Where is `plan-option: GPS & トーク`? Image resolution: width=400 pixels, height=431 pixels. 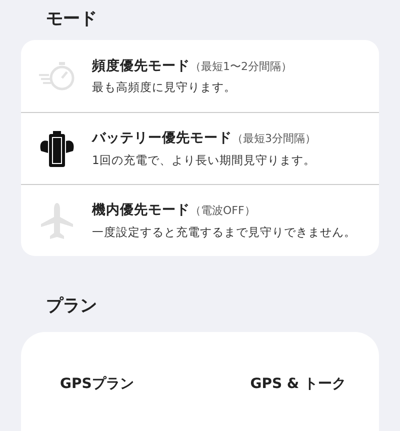 plan-option: GPS & トーク is located at coordinates (298, 384).